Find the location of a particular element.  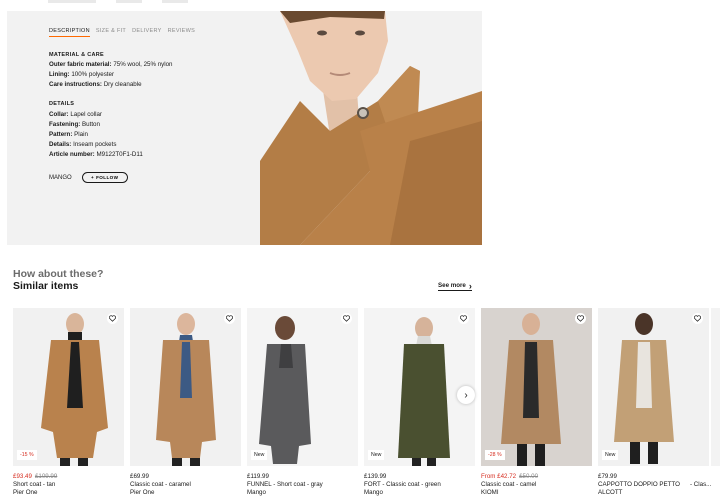

detail-tabs: DESCRIPTION SIZE & FIT DELIVERY REVIEWS is located at coordinates (122, 32).